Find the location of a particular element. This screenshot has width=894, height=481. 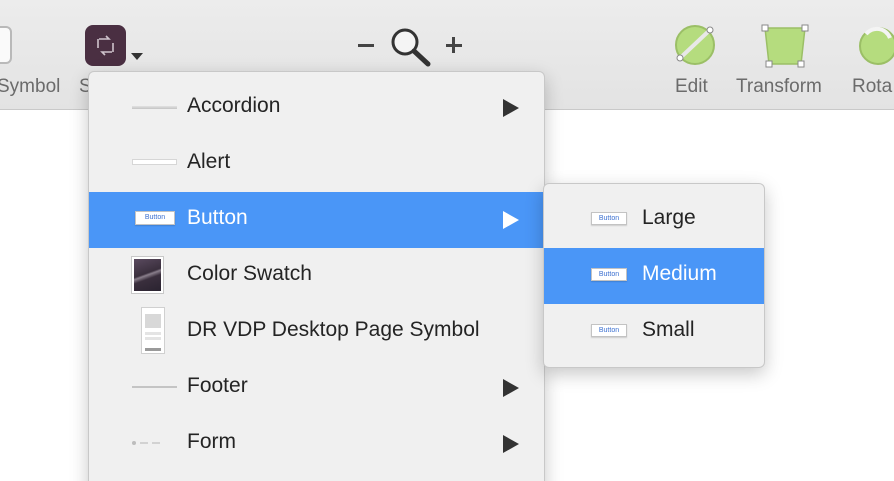

edit-icon is located at coordinates (695, 47).